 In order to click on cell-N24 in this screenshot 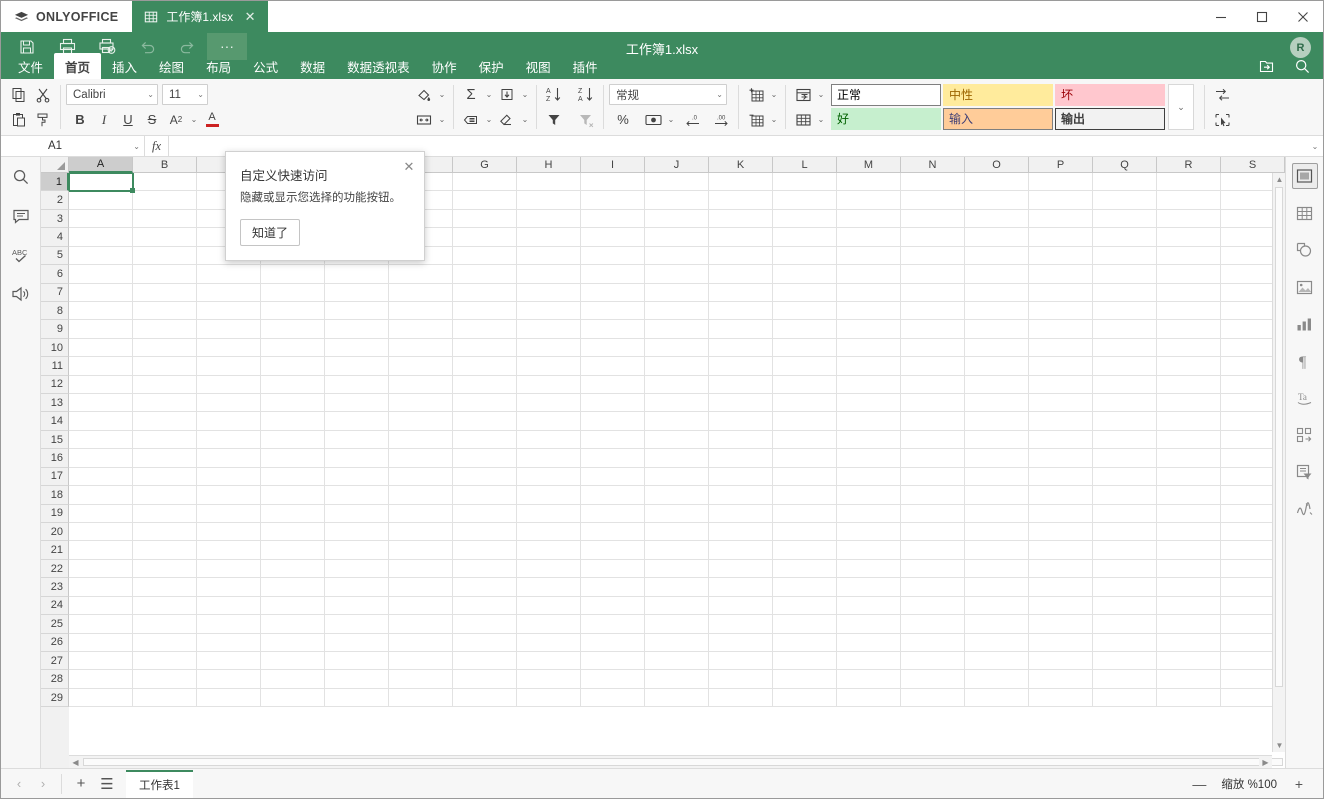, I will do `click(933, 605)`.